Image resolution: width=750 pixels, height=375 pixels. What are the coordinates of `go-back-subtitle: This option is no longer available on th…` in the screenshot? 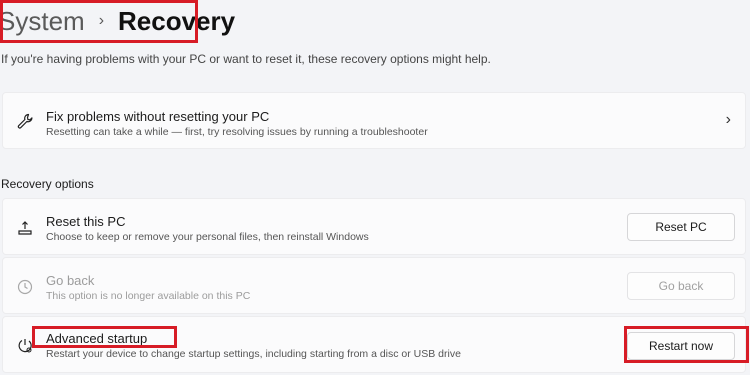 It's located at (148, 296).